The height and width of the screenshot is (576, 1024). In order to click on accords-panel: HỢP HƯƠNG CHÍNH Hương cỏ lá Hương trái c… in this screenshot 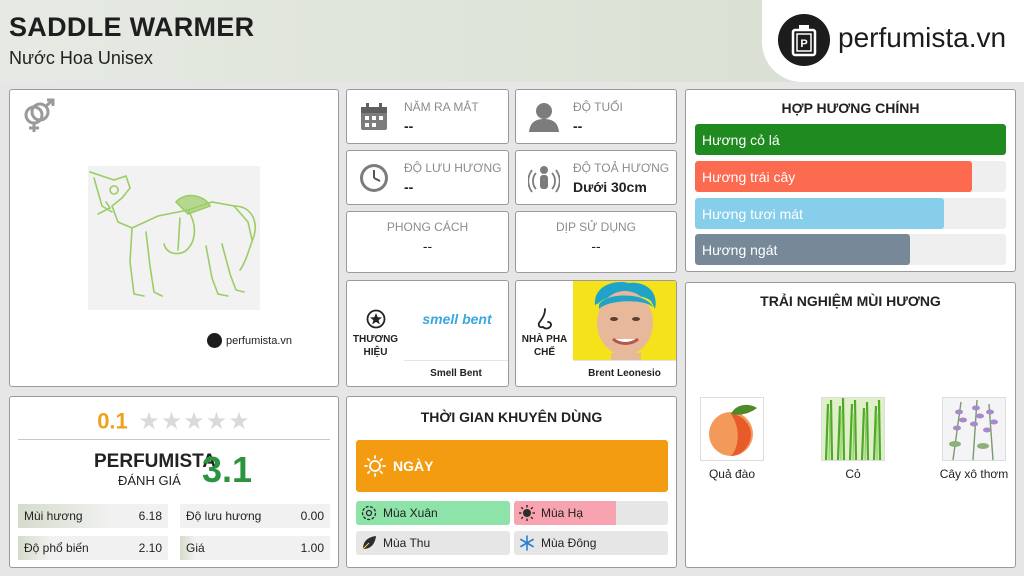, I will do `click(850, 180)`.